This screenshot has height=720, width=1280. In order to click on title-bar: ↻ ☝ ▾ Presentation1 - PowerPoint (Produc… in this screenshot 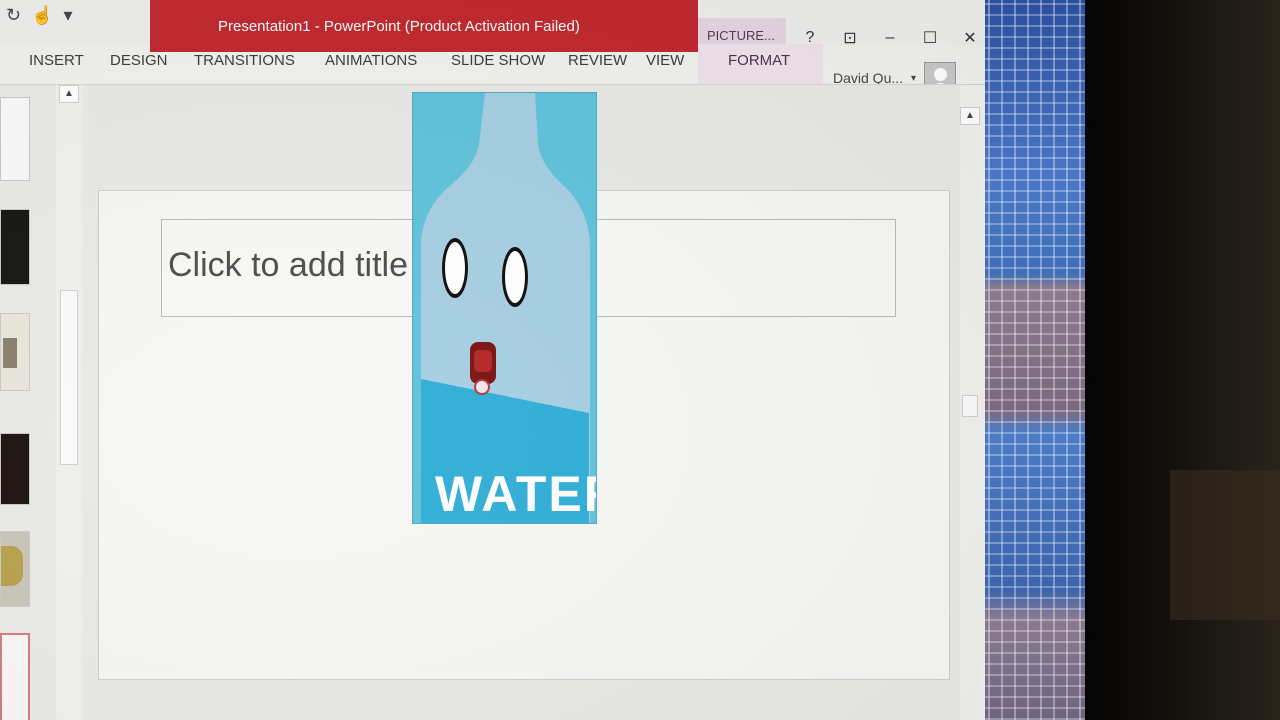, I will do `click(492, 26)`.